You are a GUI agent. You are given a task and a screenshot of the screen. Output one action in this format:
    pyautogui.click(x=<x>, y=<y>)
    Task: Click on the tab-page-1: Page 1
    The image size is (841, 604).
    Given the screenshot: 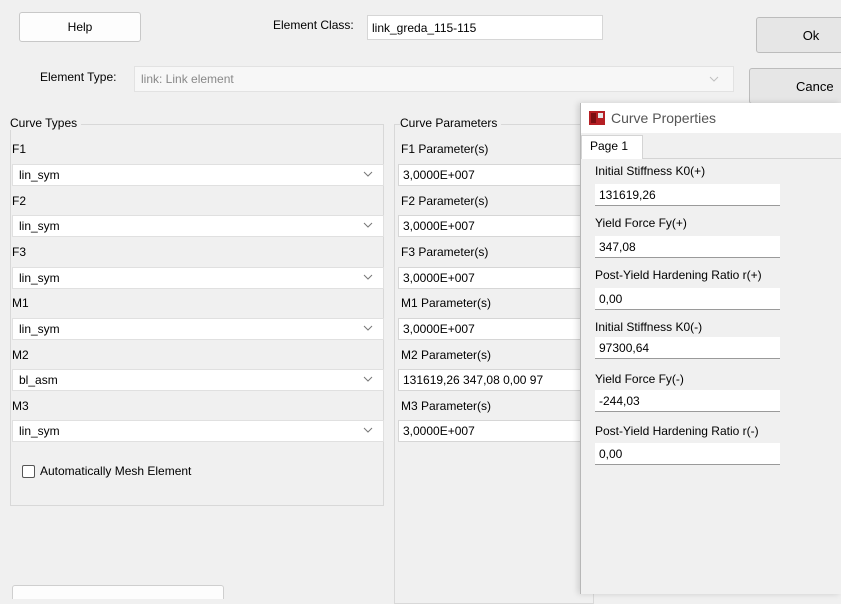 What is the action you would take?
    pyautogui.click(x=612, y=147)
    